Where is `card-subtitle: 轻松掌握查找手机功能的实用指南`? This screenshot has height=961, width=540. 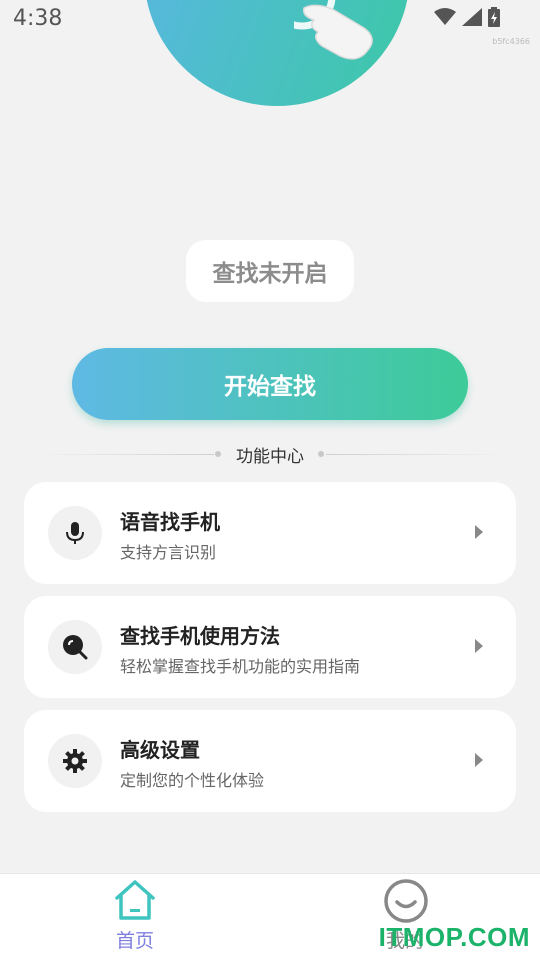 card-subtitle: 轻松掌握查找手机功能的实用指南 is located at coordinates (240, 666).